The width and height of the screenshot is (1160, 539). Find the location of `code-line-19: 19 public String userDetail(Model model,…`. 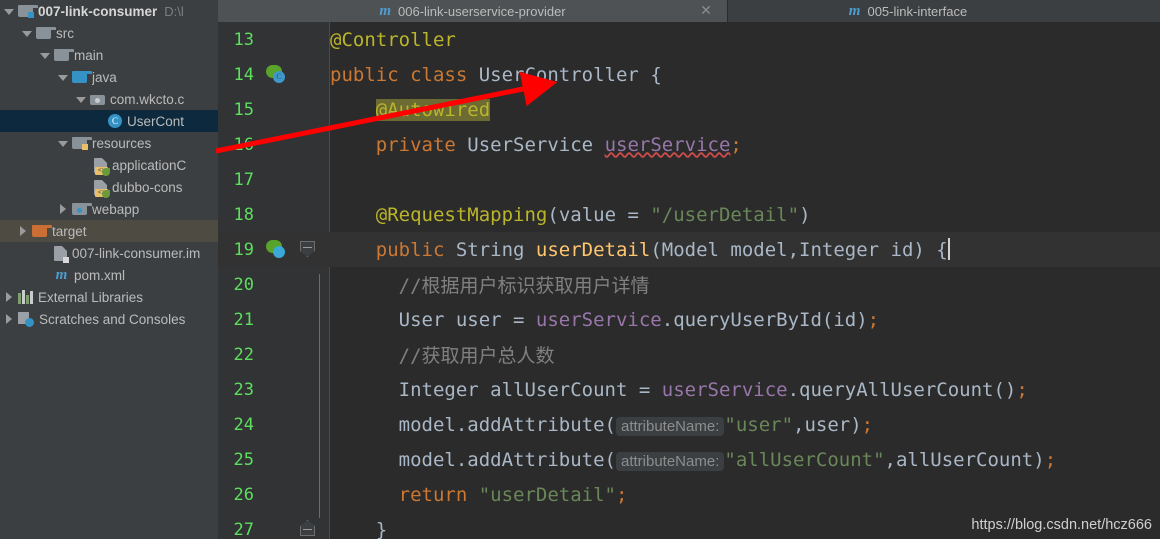

code-line-19: 19 public String userDetail(Model model,… is located at coordinates (689, 249).